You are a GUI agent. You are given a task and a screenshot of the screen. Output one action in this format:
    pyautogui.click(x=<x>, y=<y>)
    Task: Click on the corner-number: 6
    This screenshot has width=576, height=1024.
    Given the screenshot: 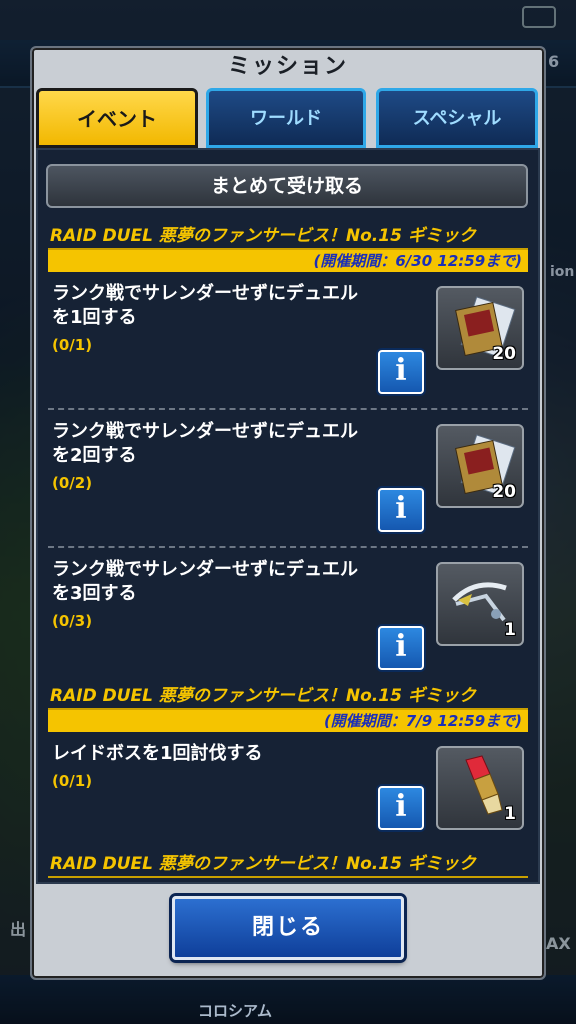 What is the action you would take?
    pyautogui.click(x=554, y=61)
    